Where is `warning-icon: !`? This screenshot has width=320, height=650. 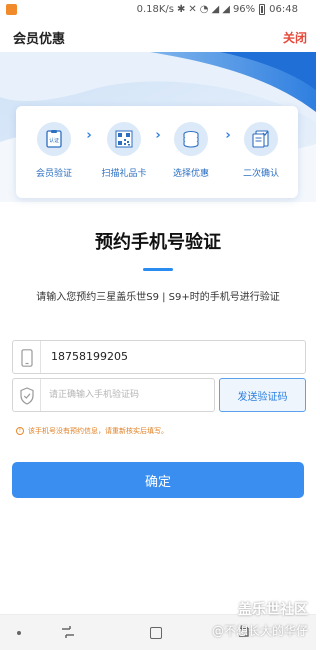
warning-icon: ! is located at coordinates (20, 431).